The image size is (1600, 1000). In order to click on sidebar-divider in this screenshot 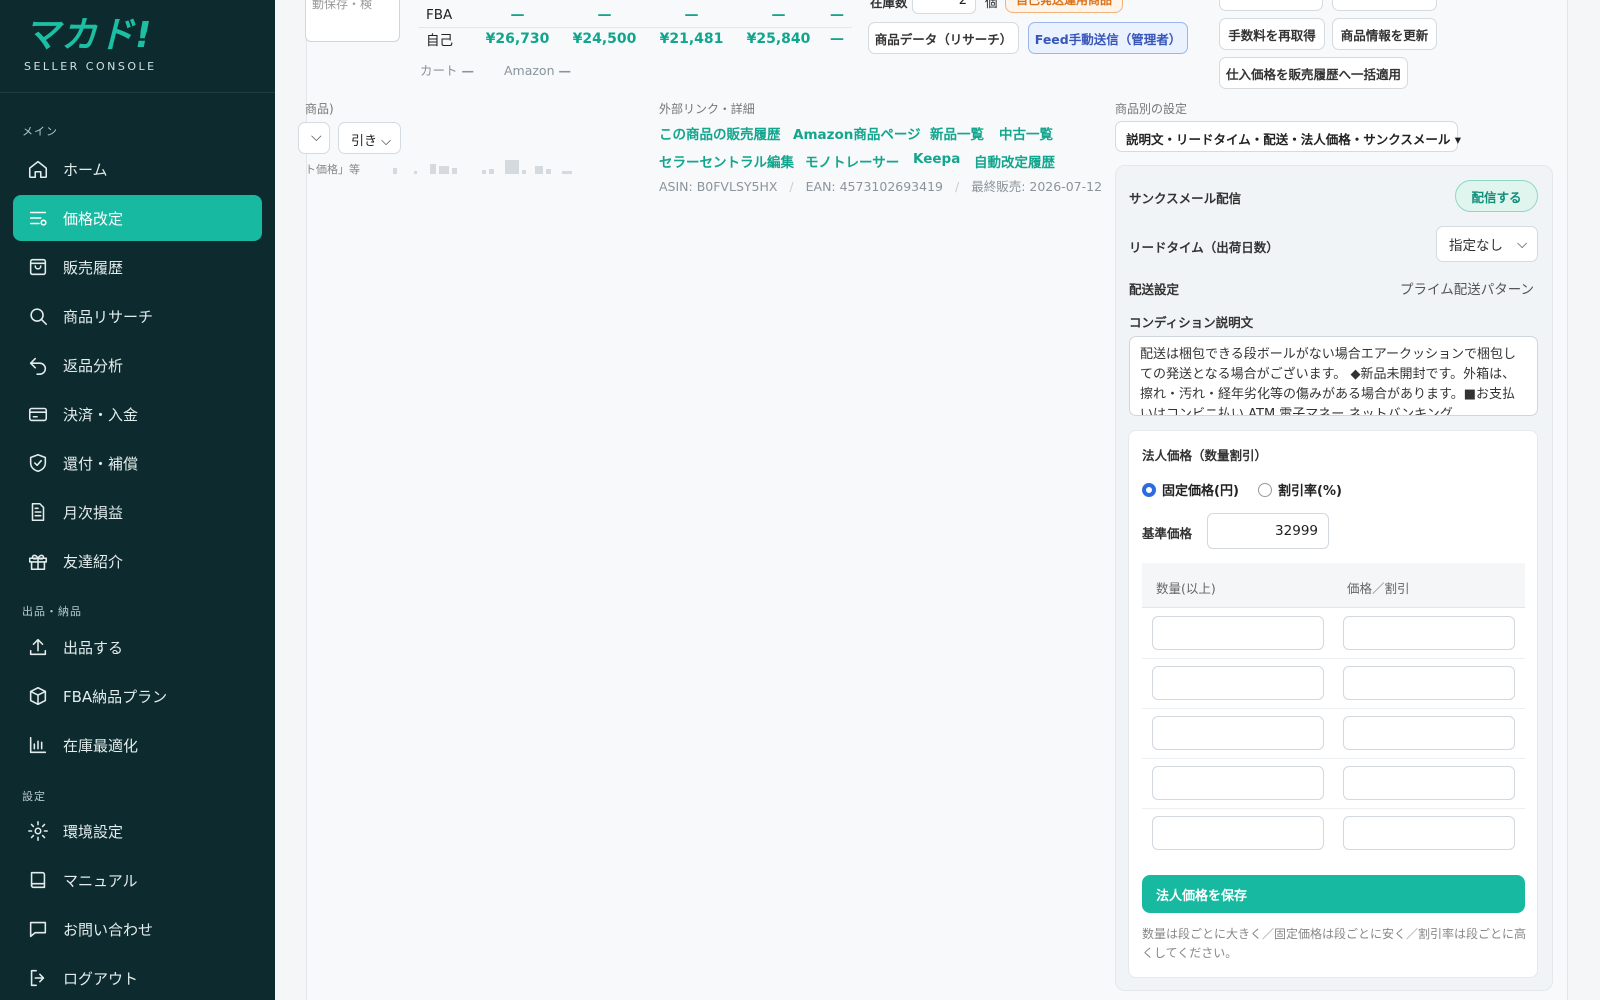, I will do `click(137, 92)`.